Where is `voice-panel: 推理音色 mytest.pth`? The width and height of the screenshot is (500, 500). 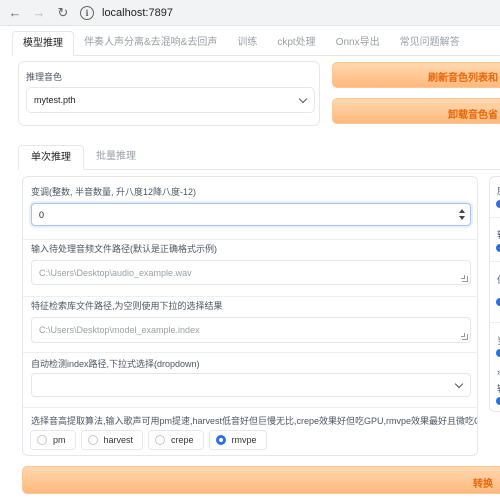
voice-panel: 推理音色 mytest.pth is located at coordinates (169, 93).